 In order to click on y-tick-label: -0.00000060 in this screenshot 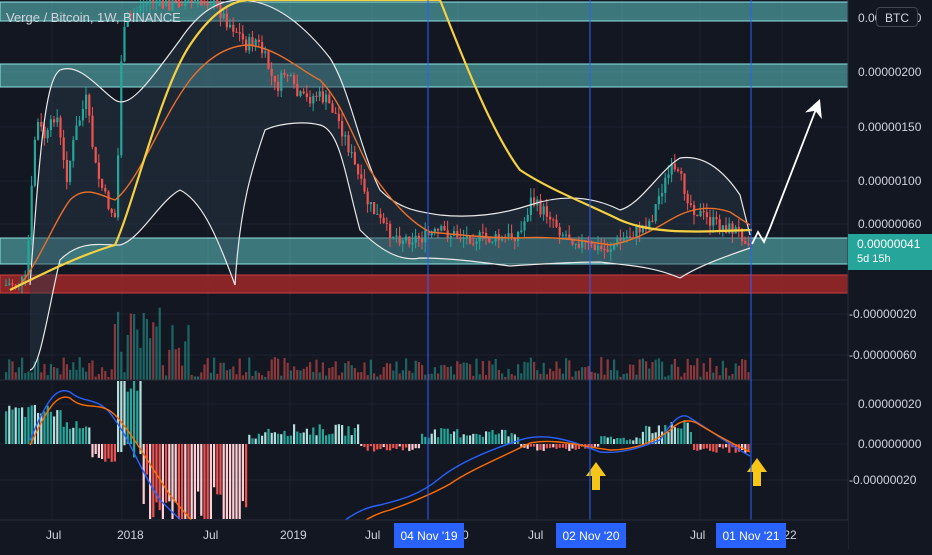, I will do `click(883, 355)`.